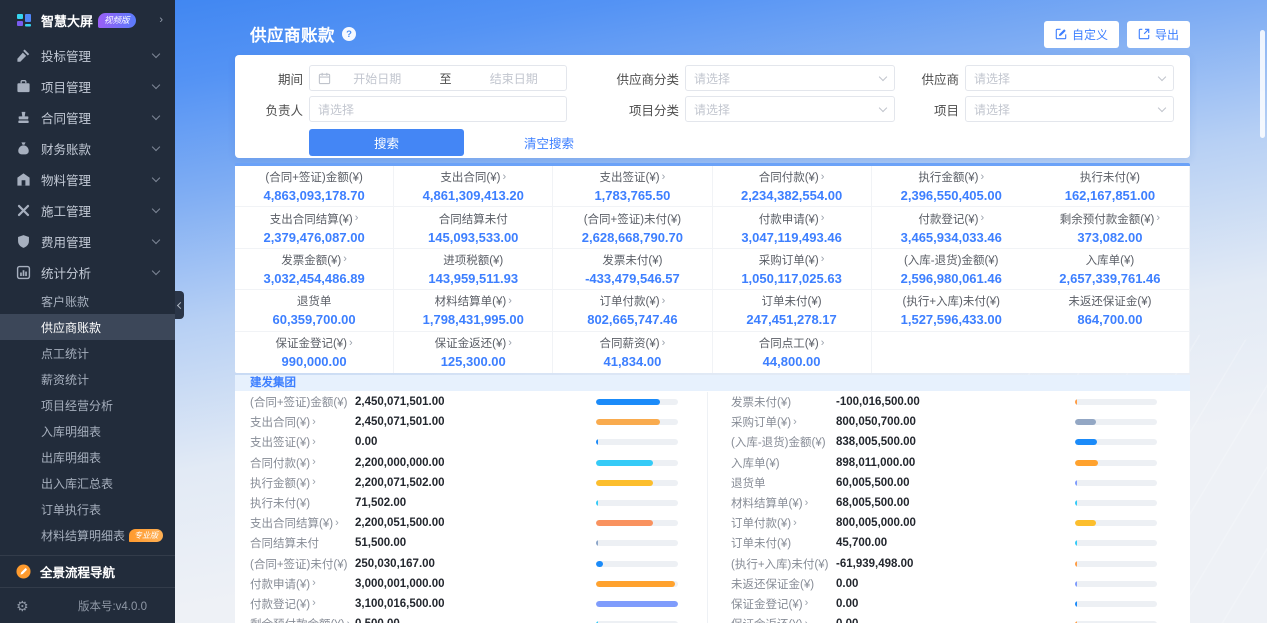 The height and width of the screenshot is (623, 1267). I want to click on customize-button: 自定义, so click(1081, 34).